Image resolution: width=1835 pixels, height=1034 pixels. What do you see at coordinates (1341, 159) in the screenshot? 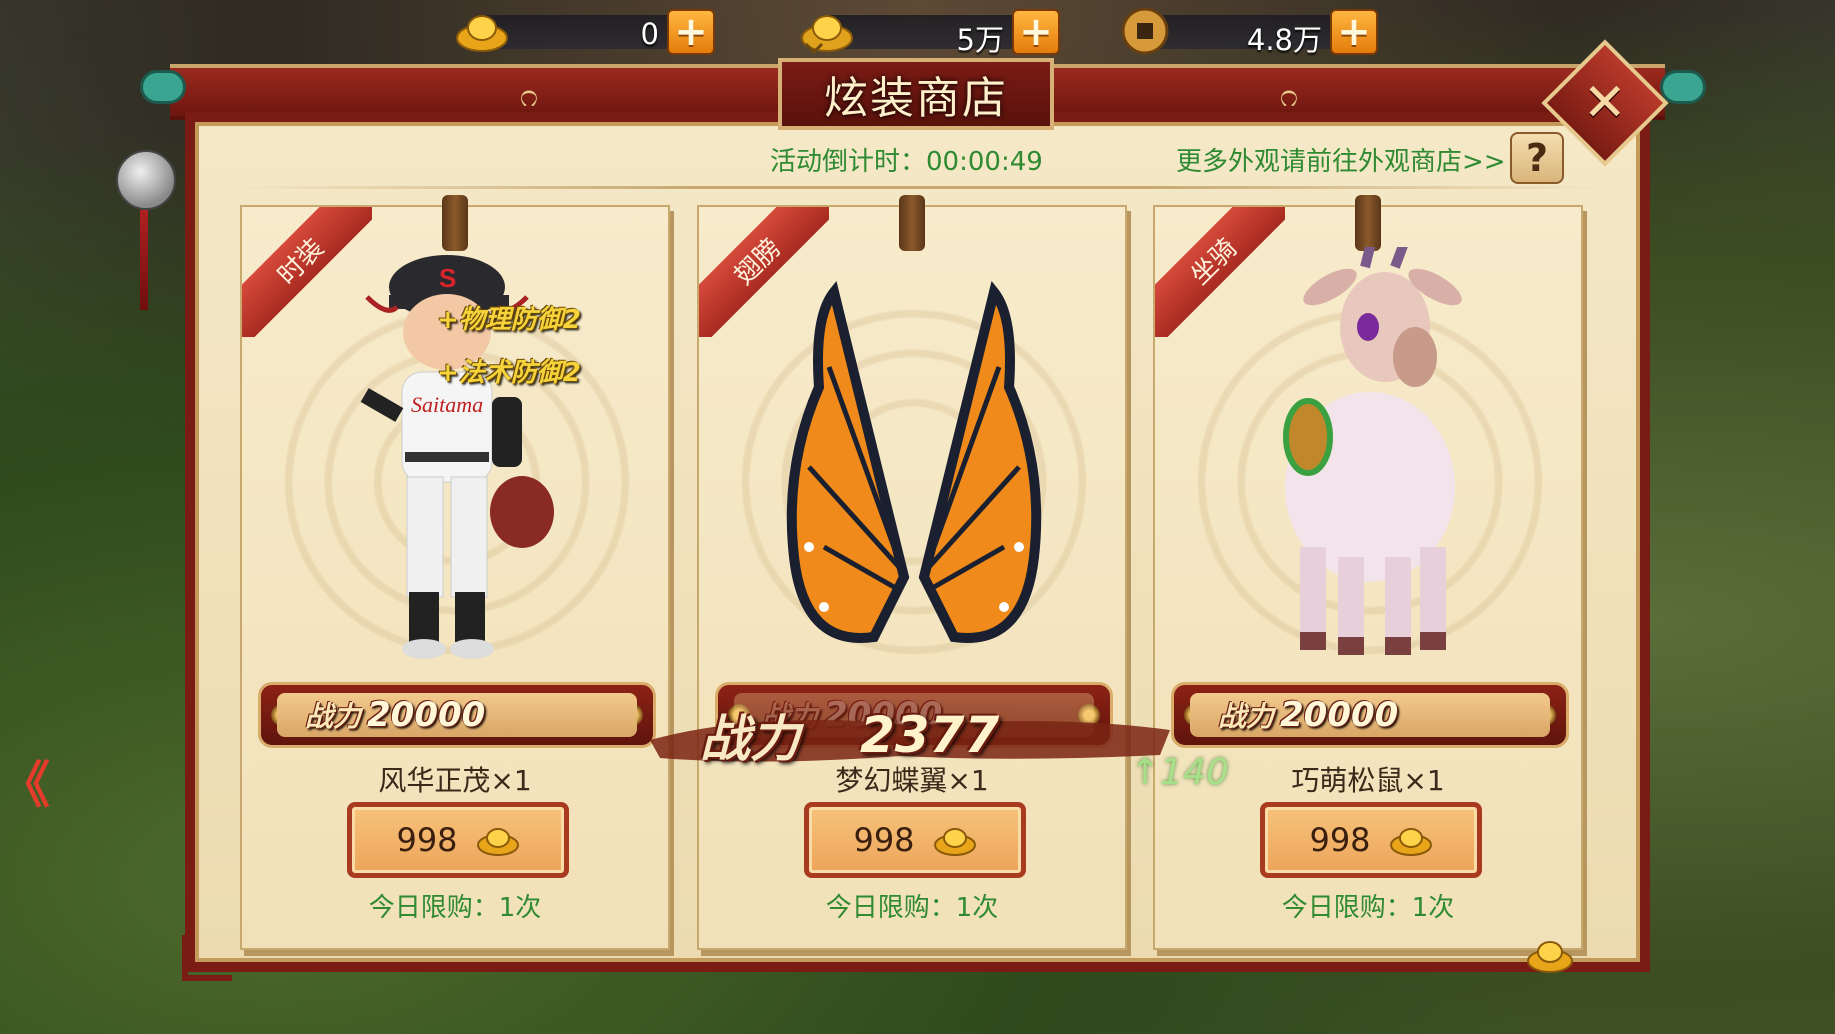
I see `appearance-shop-link: 更多外观请前往外观商店>>` at bounding box center [1341, 159].